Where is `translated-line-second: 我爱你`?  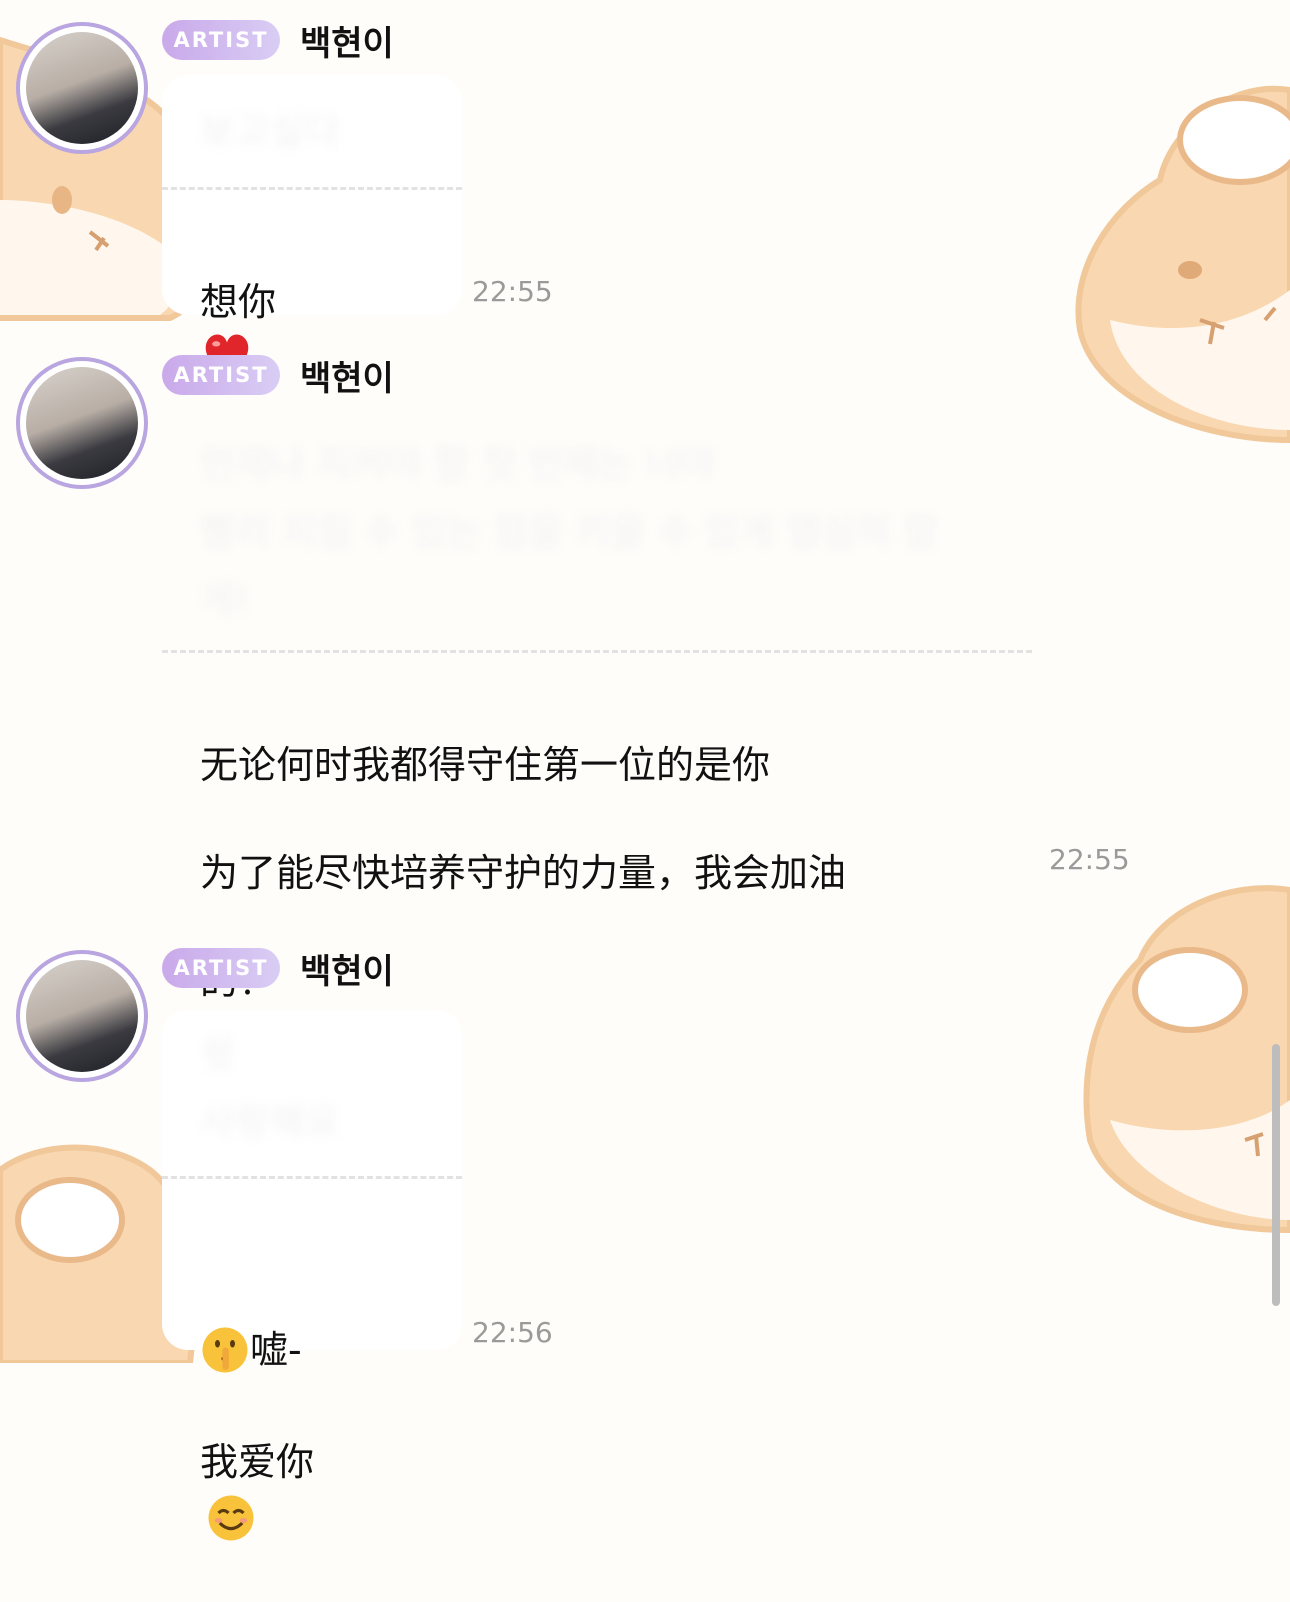
translated-line-second: 我爱你 is located at coordinates (257, 1490).